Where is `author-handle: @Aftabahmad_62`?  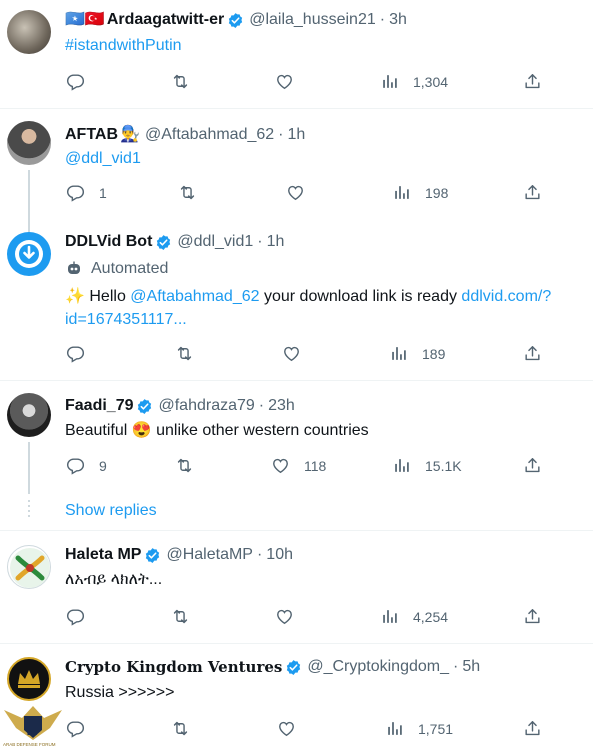 author-handle: @Aftabahmad_62 is located at coordinates (209, 135).